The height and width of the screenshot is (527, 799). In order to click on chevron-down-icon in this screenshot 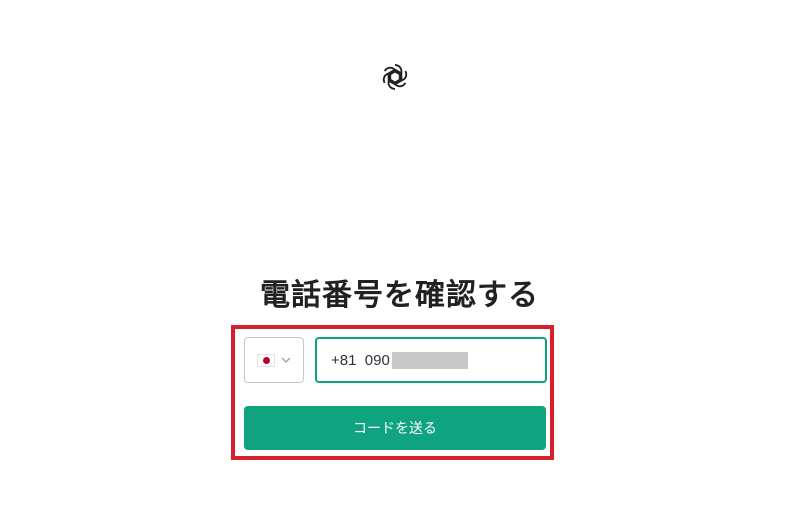, I will do `click(286, 360)`.